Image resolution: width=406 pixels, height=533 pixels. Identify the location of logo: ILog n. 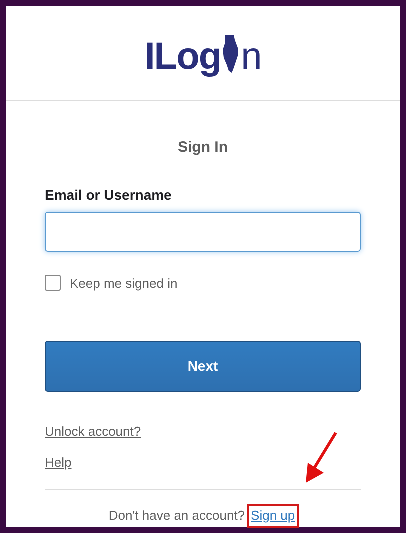
(203, 55).